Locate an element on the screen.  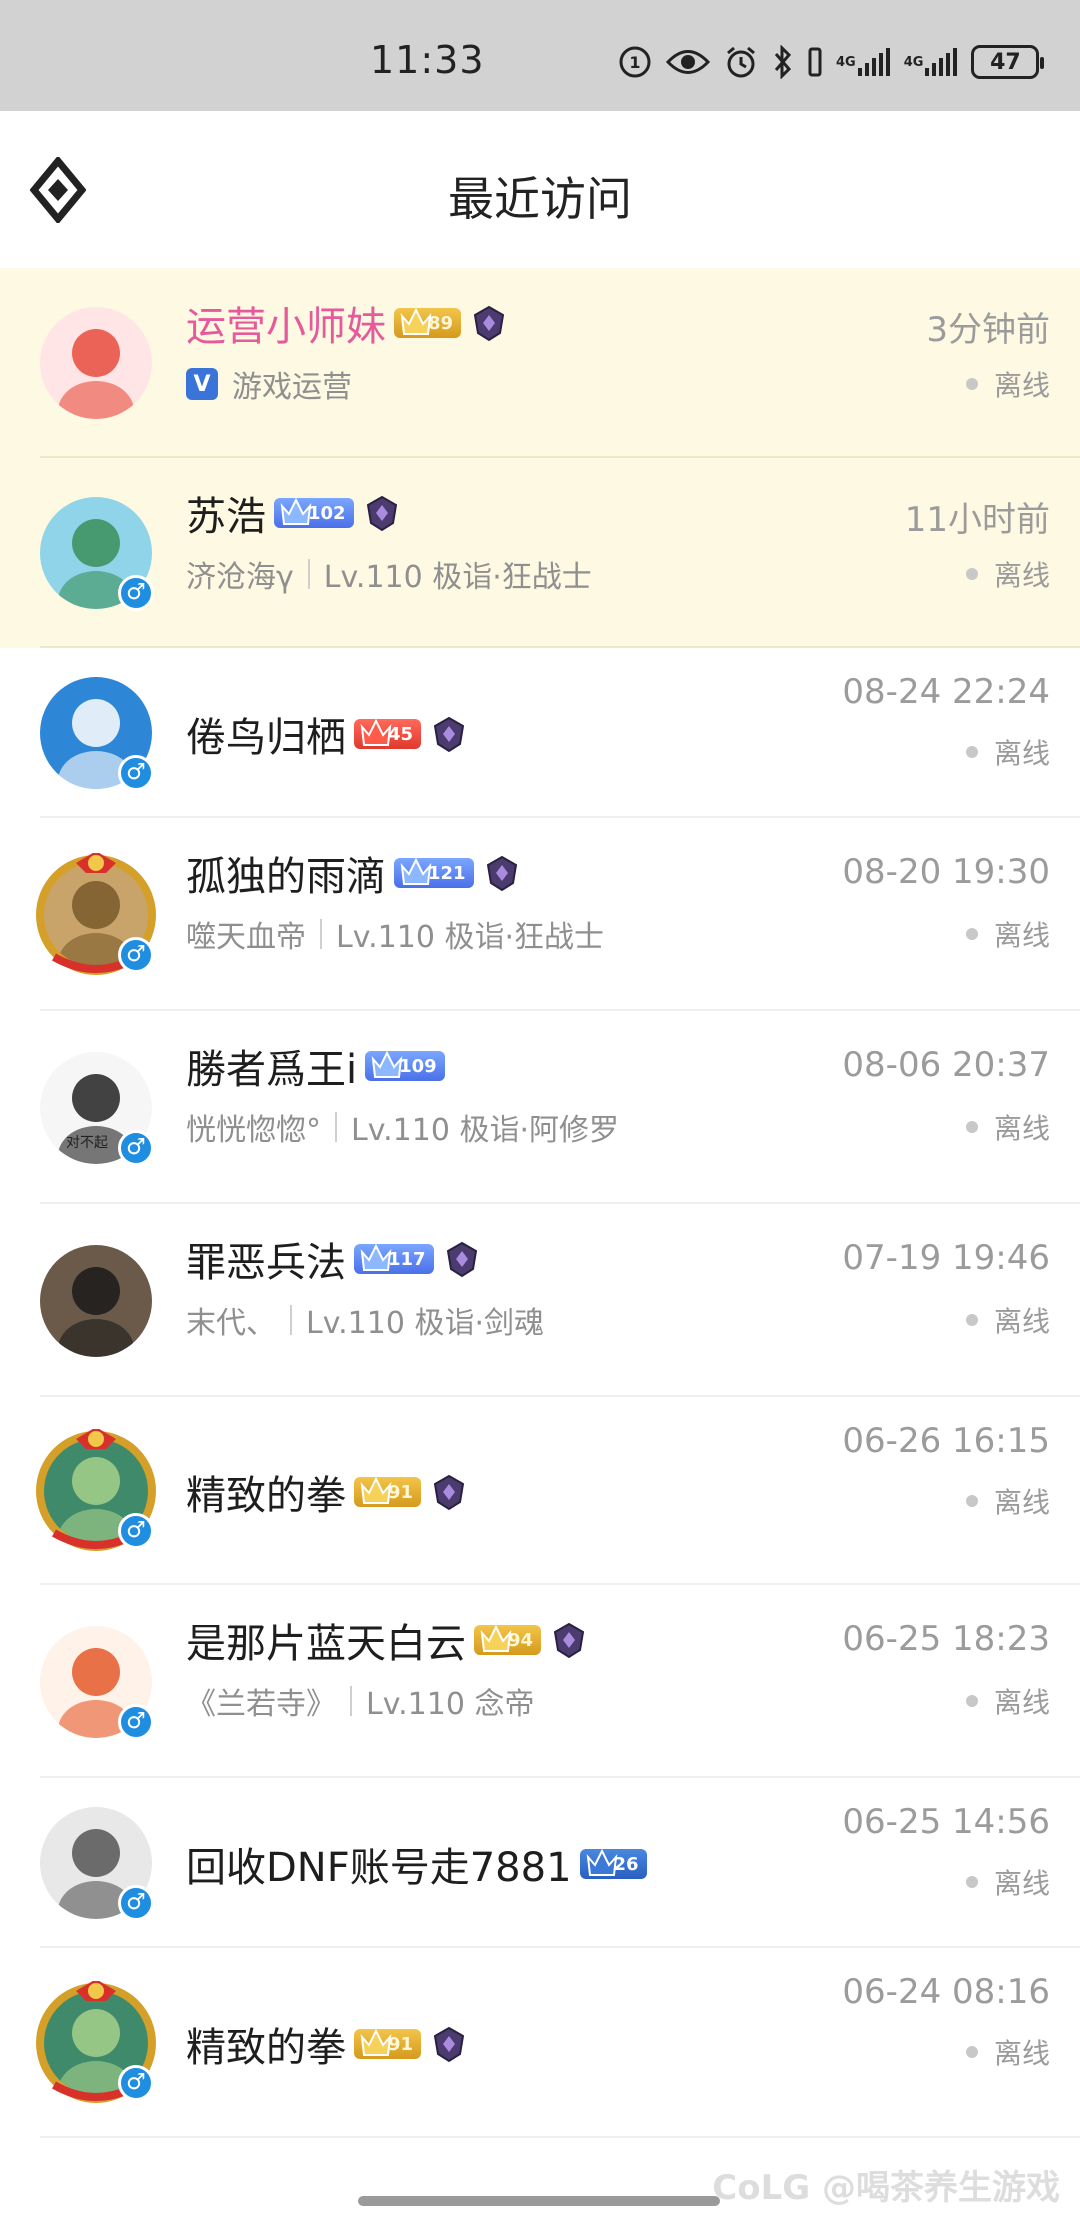
visit-time: 11小时前 is located at coordinates (977, 520).